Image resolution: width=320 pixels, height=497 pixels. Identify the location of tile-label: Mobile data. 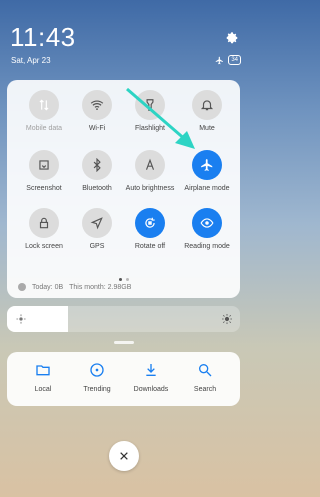
(44, 128).